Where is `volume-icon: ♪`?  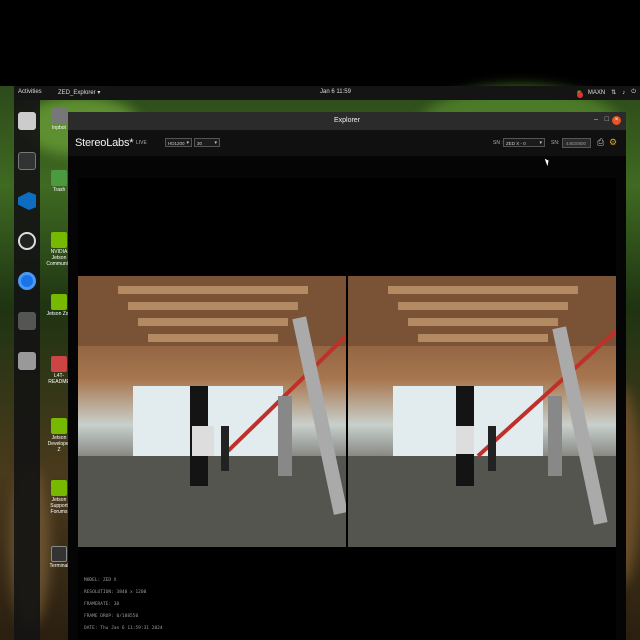 volume-icon: ♪ is located at coordinates (623, 93).